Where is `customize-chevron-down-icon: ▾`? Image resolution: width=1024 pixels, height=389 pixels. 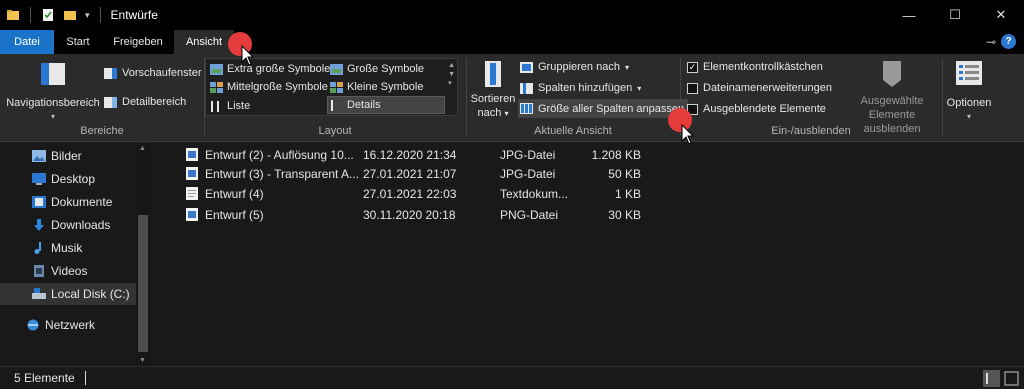 customize-chevron-down-icon: ▾ is located at coordinates (87, 15).